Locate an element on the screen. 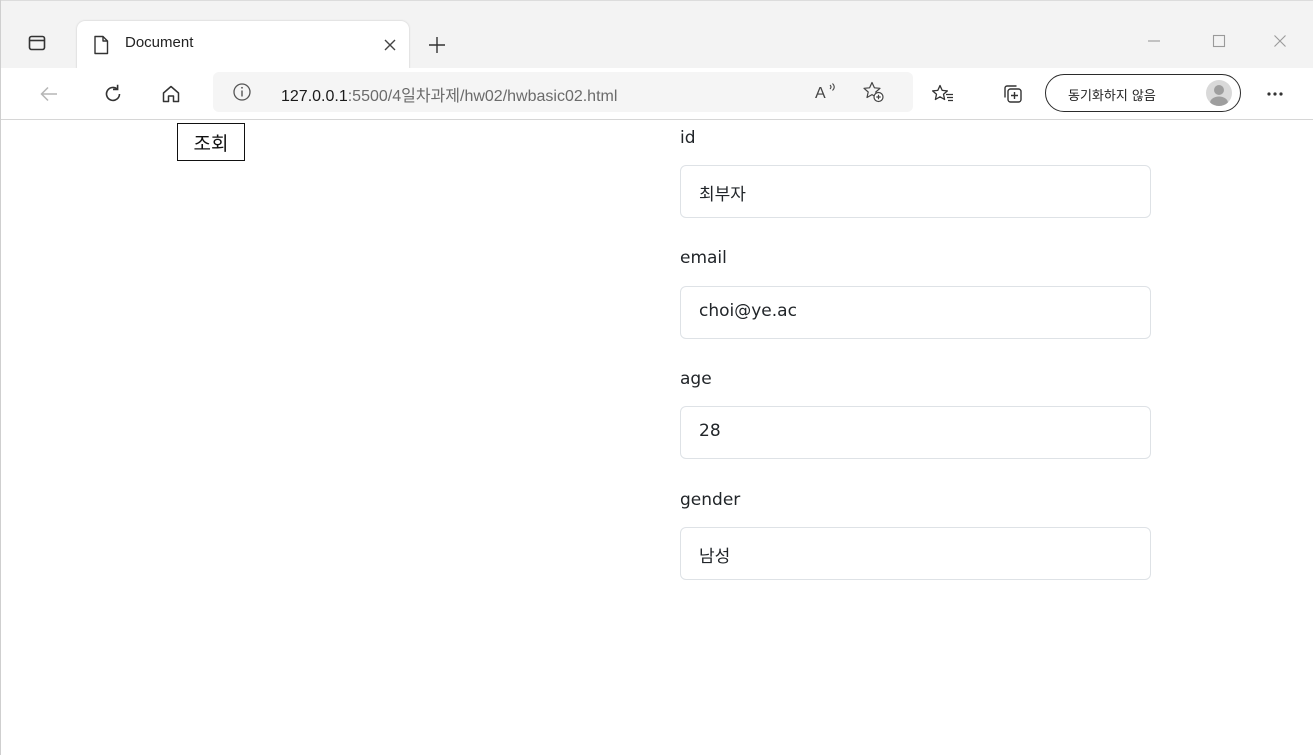 The width and height of the screenshot is (1313, 755). id-field: 최부자 is located at coordinates (915, 191).